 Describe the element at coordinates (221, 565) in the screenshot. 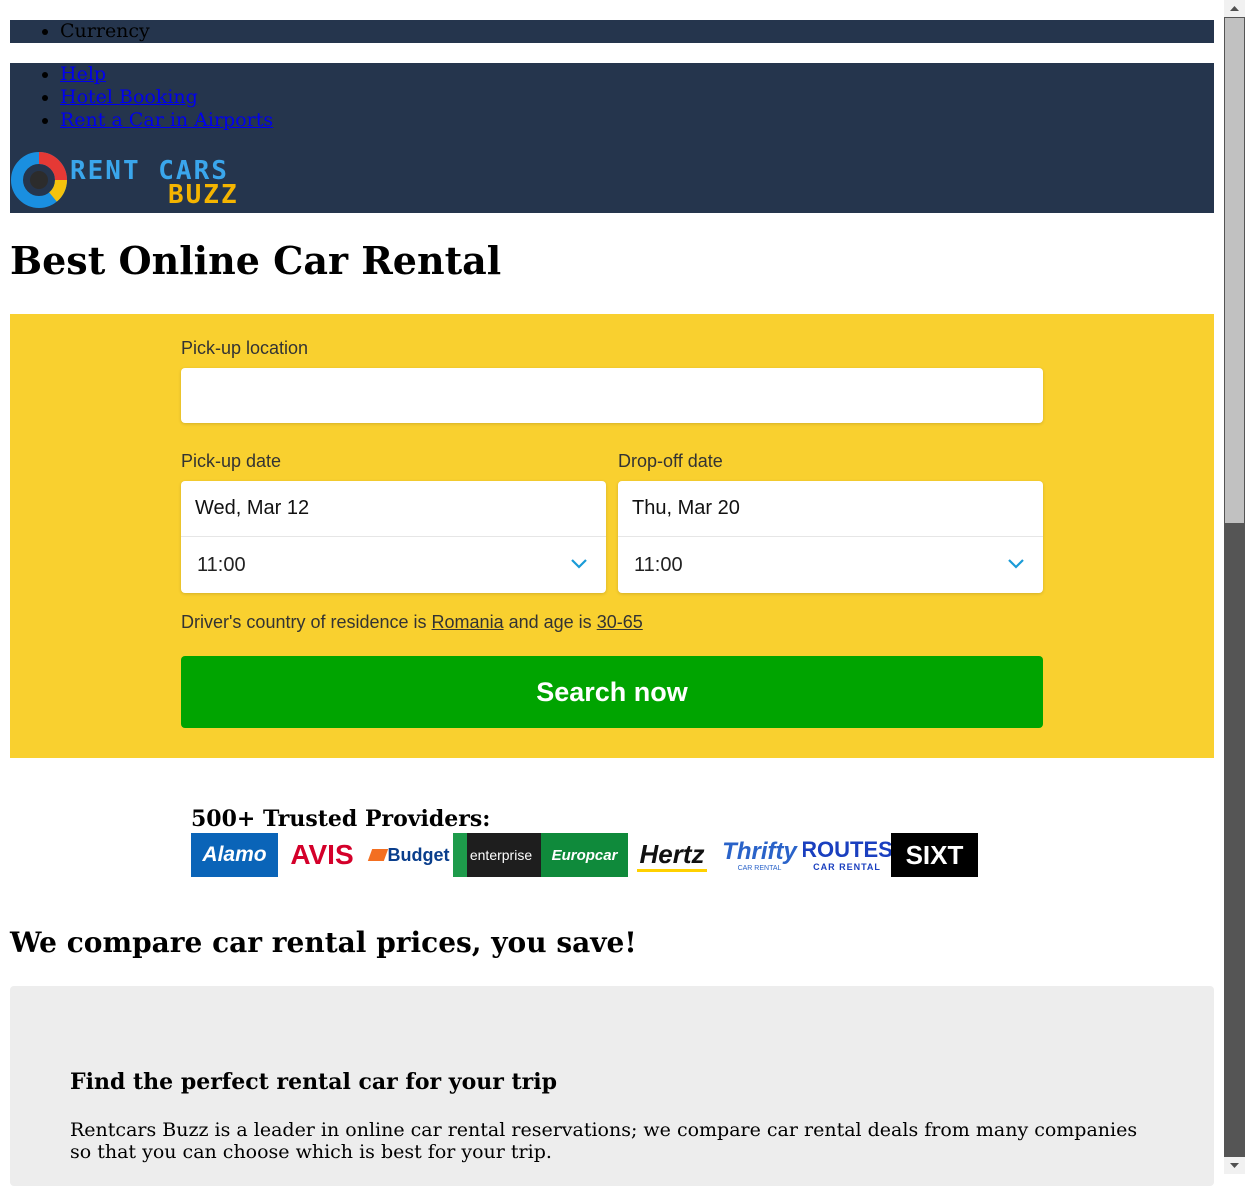

I see `pickup-time-select: 11:00` at that location.